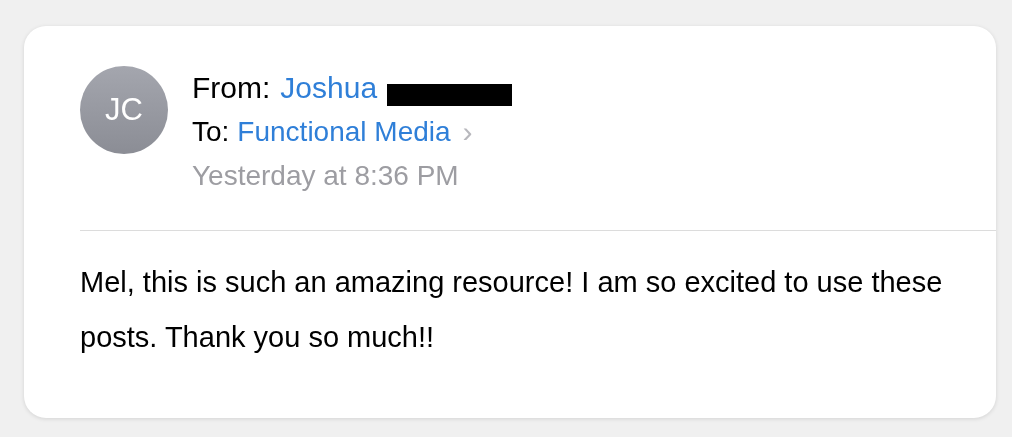 Image resolution: width=1012 pixels, height=437 pixels. What do you see at coordinates (211, 132) in the screenshot?
I see `to-label: To:` at bounding box center [211, 132].